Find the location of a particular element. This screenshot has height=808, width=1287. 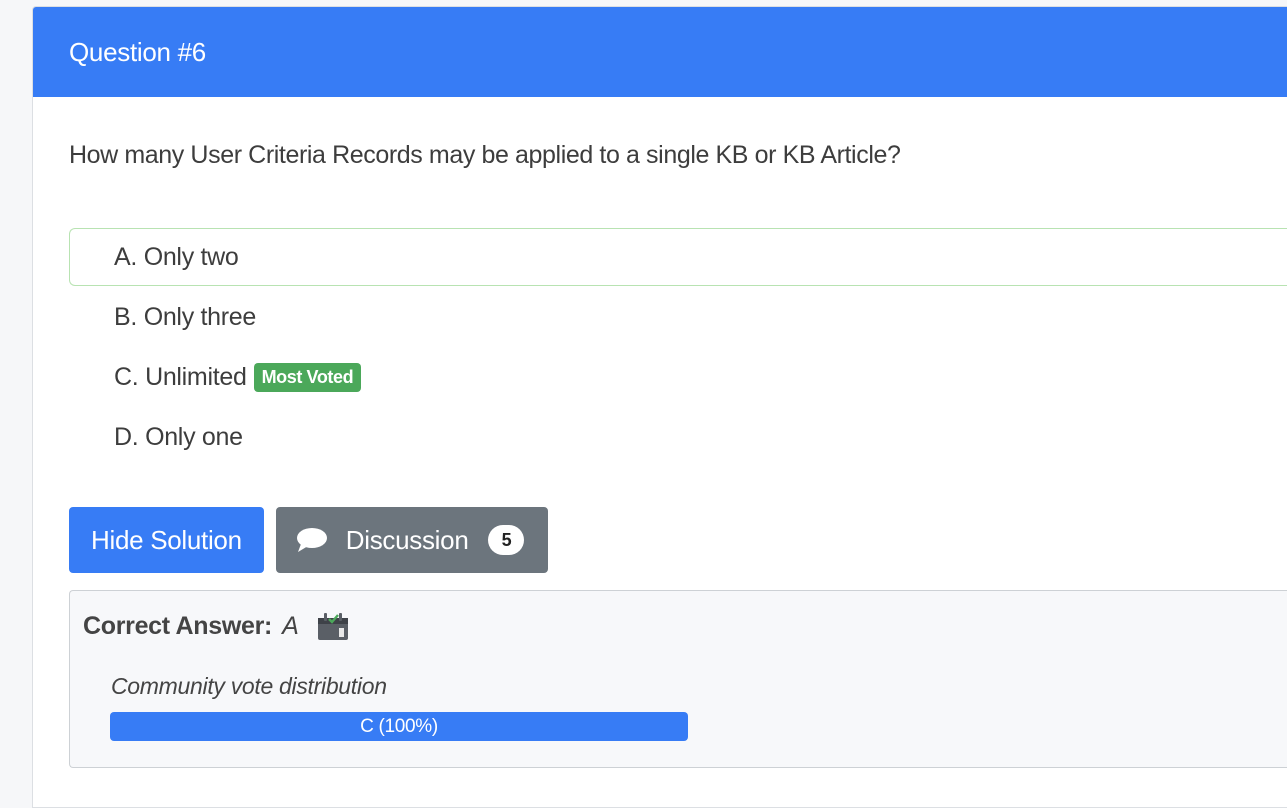

vote-bar-label: C (100%) is located at coordinates (399, 726).